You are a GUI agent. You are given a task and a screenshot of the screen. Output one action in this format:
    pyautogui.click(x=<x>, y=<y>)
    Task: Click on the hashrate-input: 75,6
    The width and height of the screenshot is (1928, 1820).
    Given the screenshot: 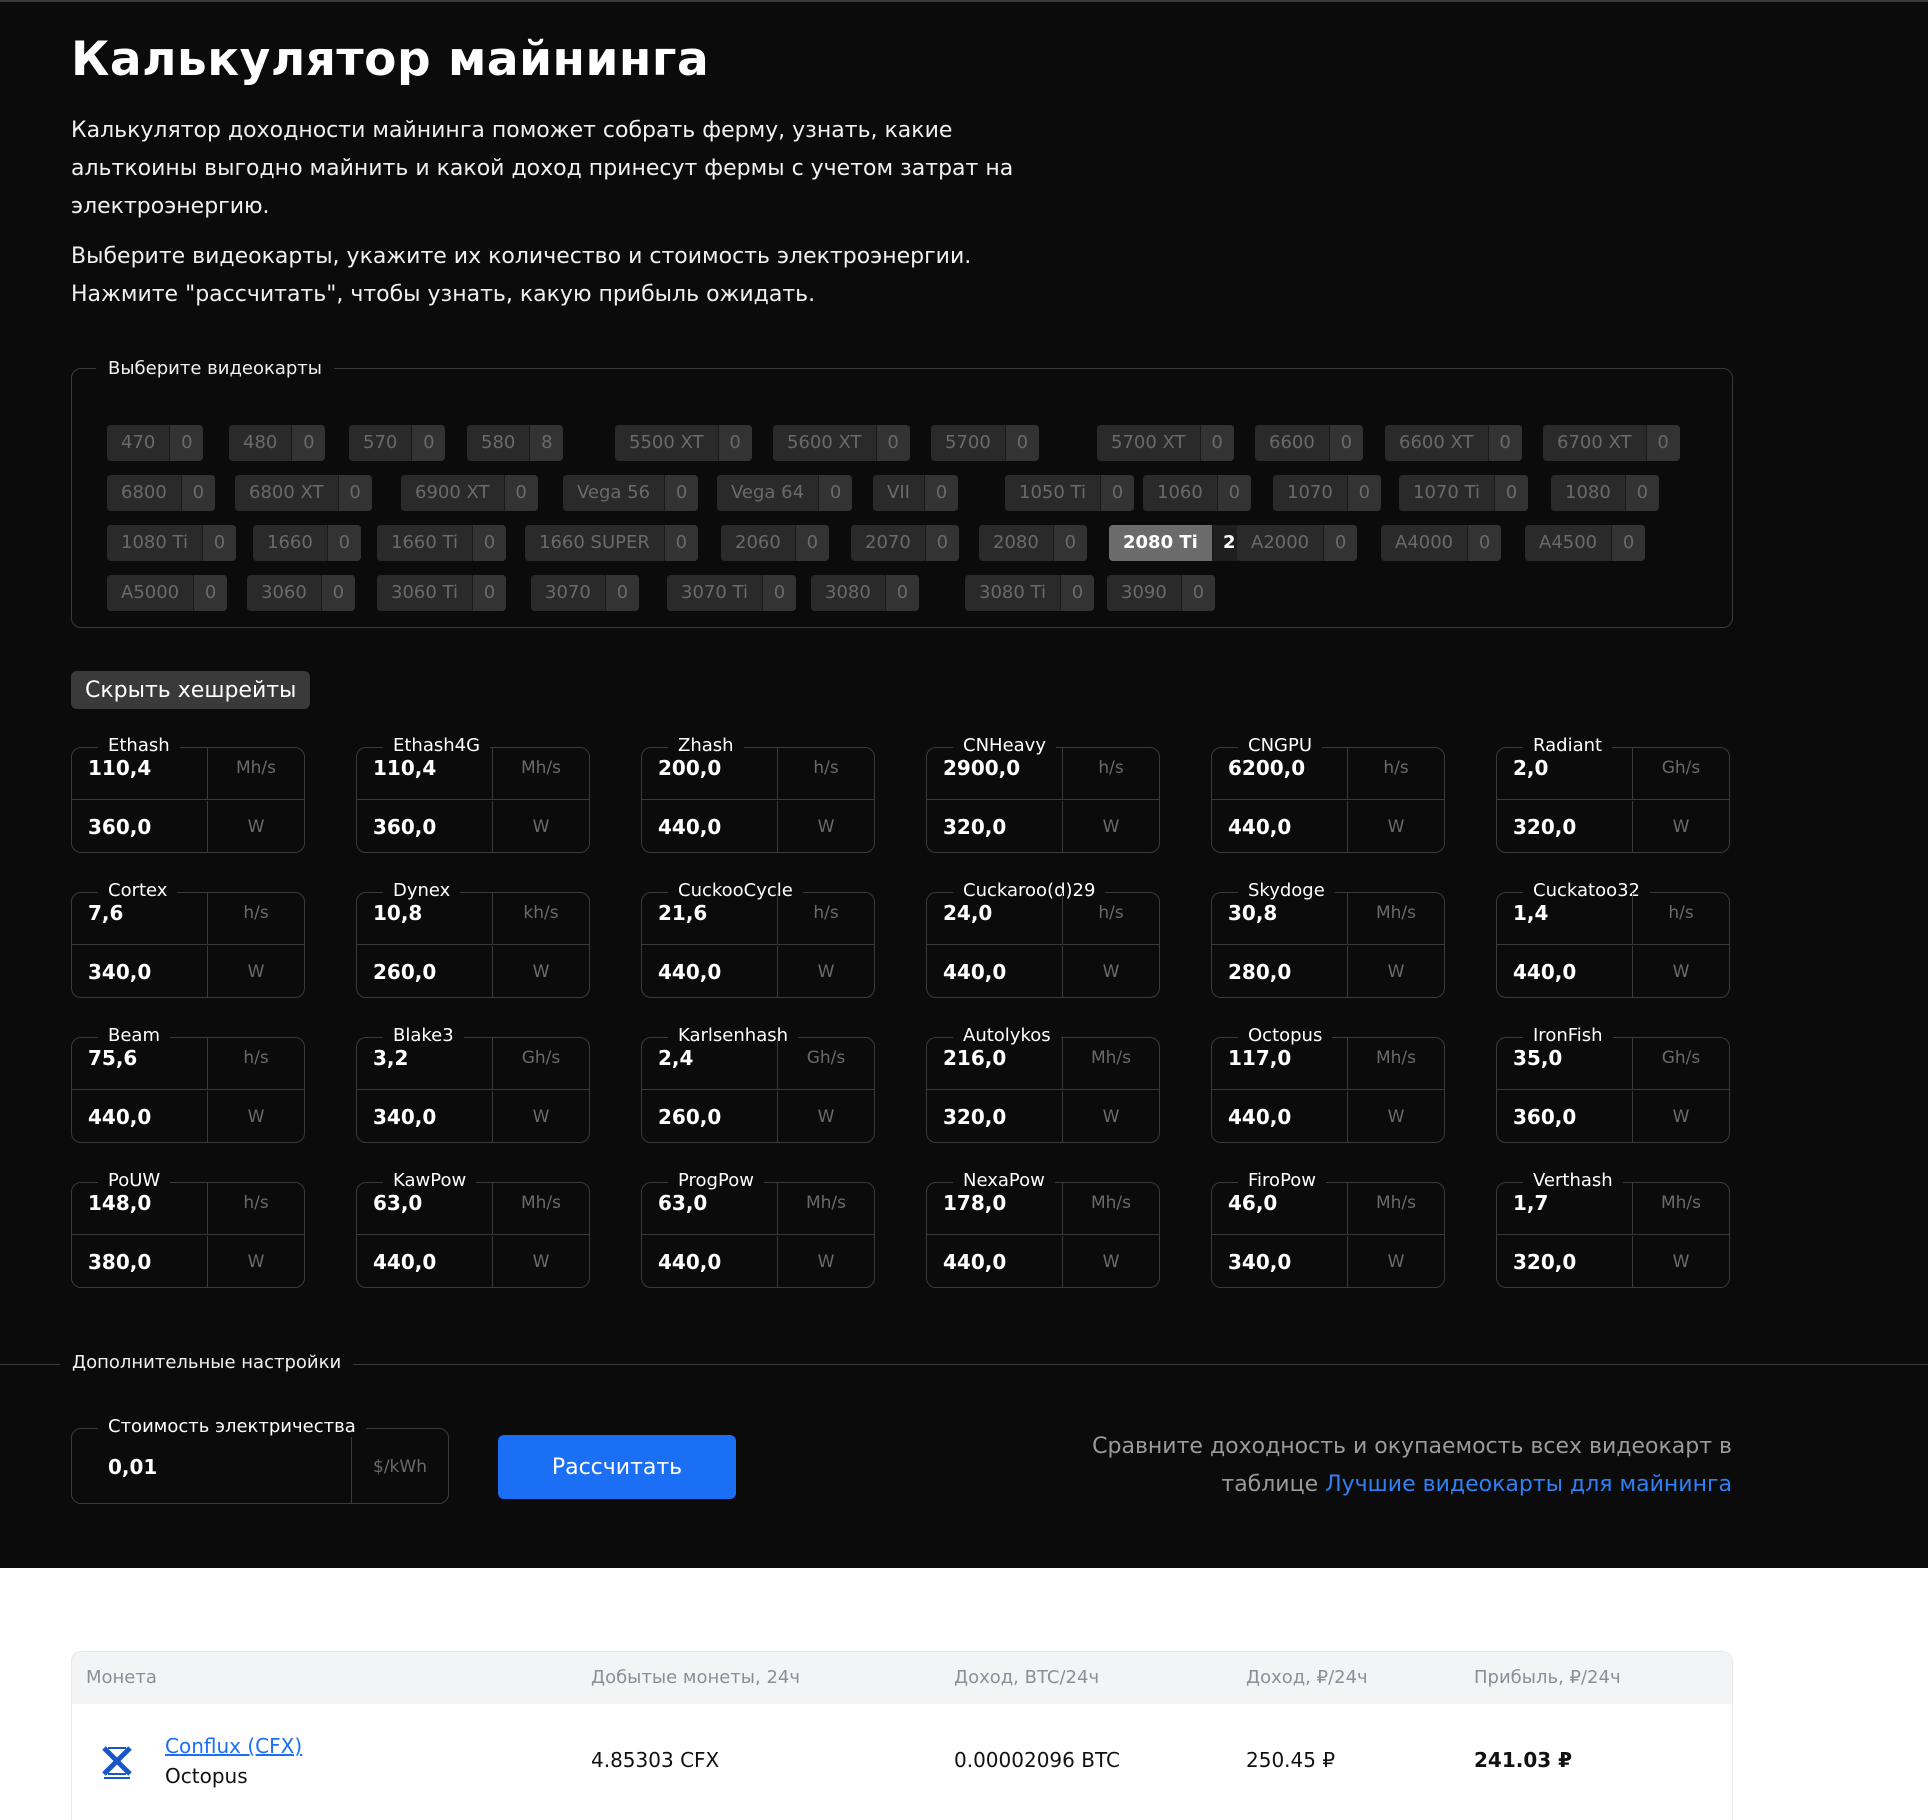 What is the action you would take?
    pyautogui.click(x=140, y=1063)
    